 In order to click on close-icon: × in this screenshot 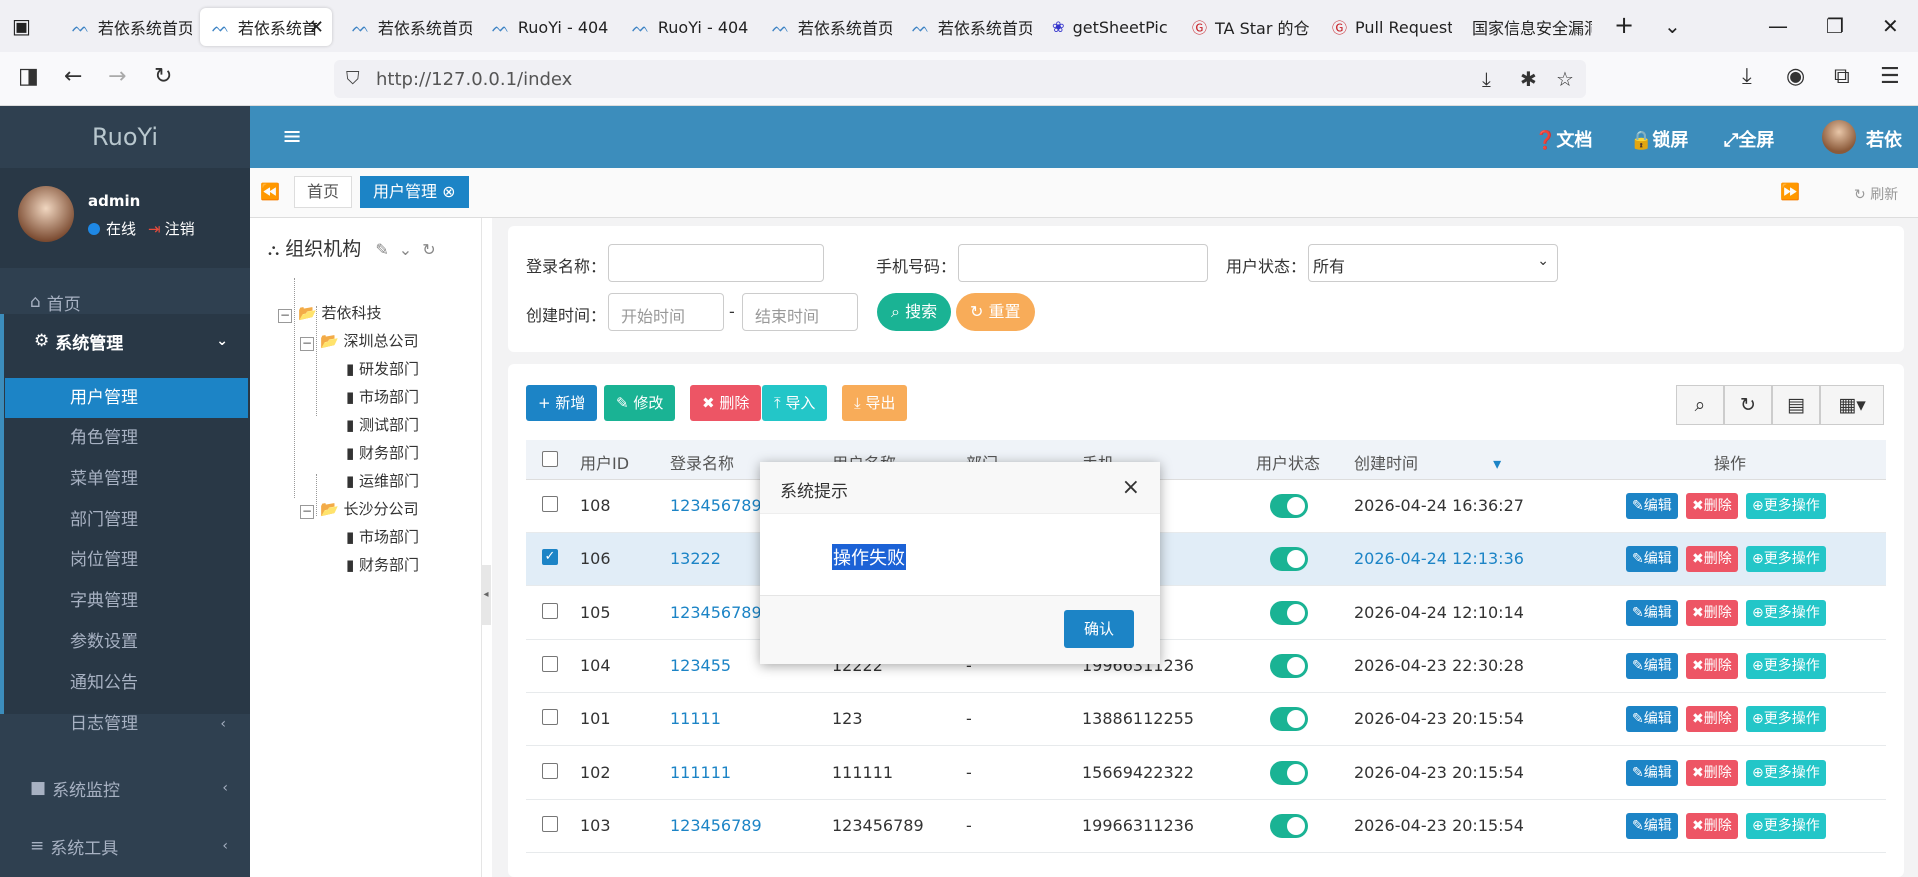, I will do `click(1131, 487)`.